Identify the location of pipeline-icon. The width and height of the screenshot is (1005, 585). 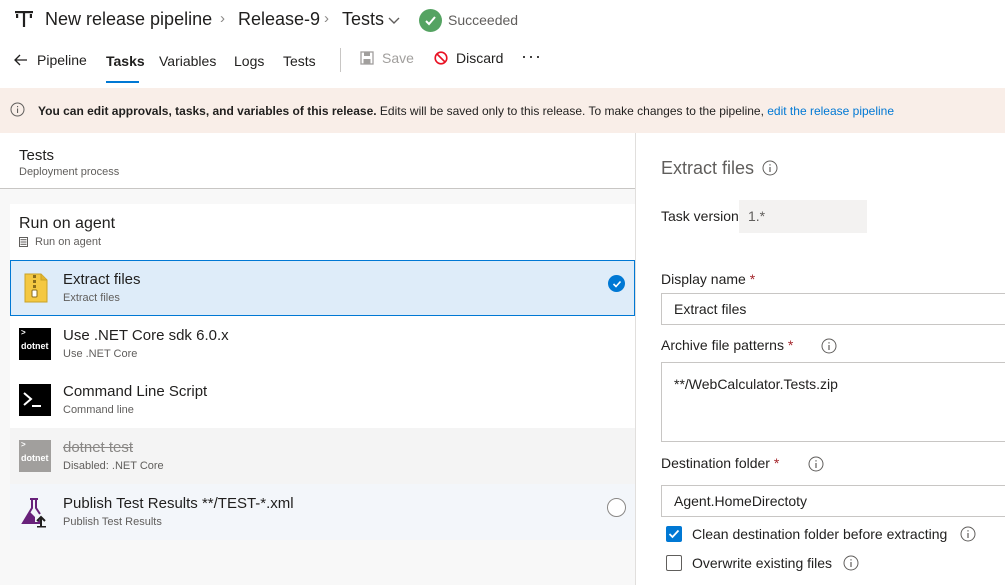
(24, 19).